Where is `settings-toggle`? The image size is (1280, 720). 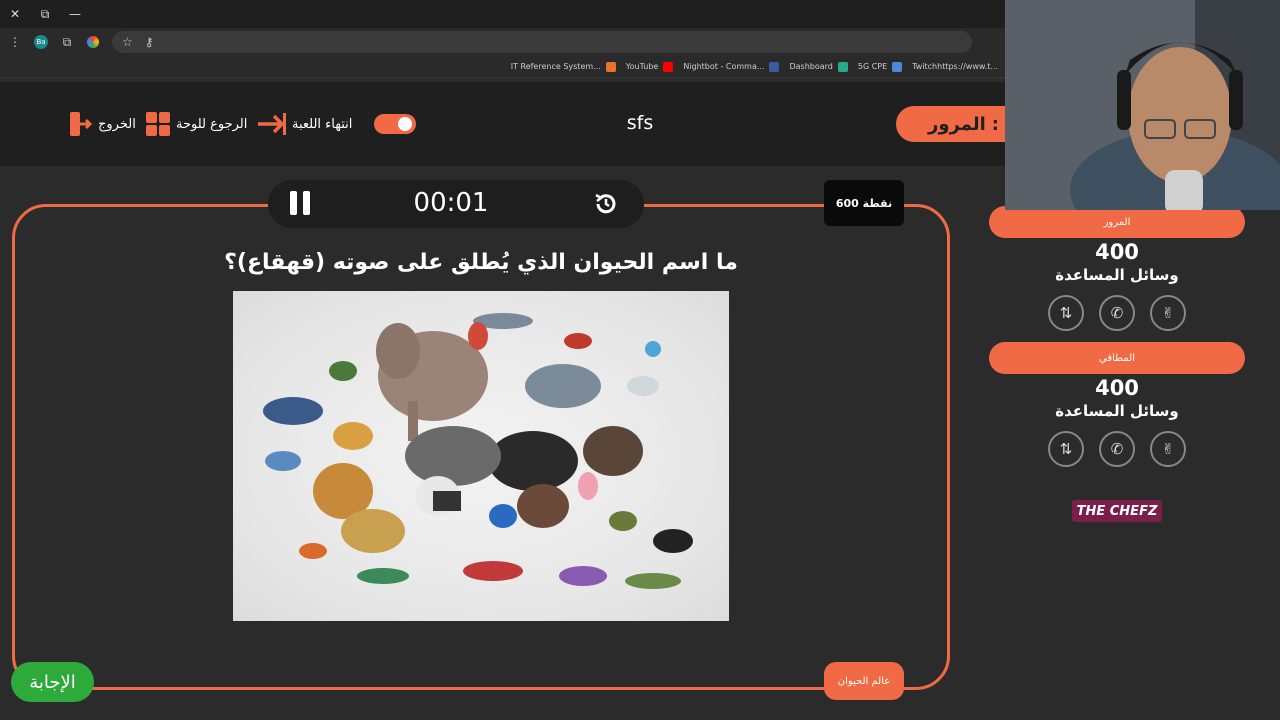 settings-toggle is located at coordinates (395, 124).